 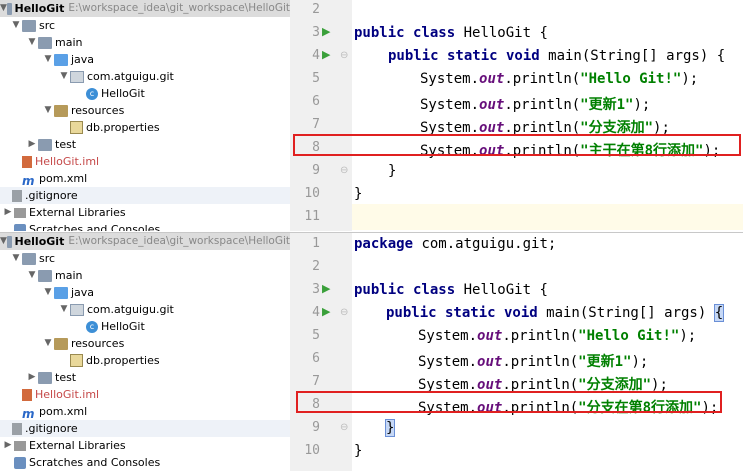 What do you see at coordinates (316, 32) in the screenshot?
I see `line-number: 3` at bounding box center [316, 32].